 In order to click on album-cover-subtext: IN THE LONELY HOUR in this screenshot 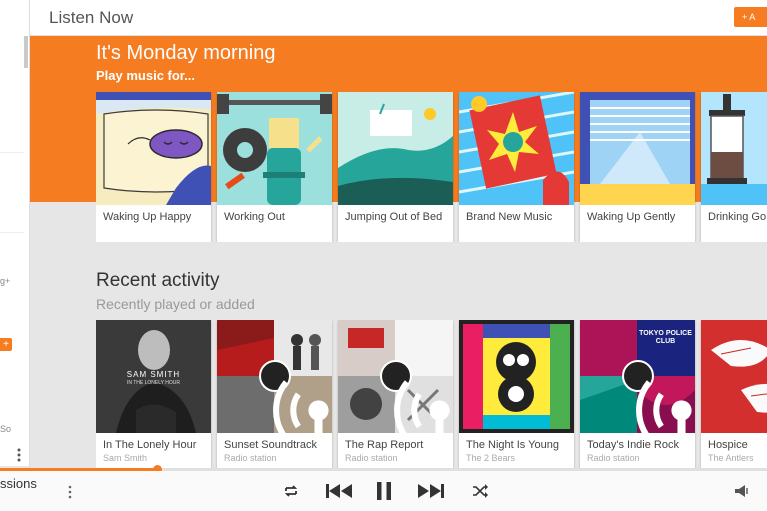, I will do `click(153, 383)`.